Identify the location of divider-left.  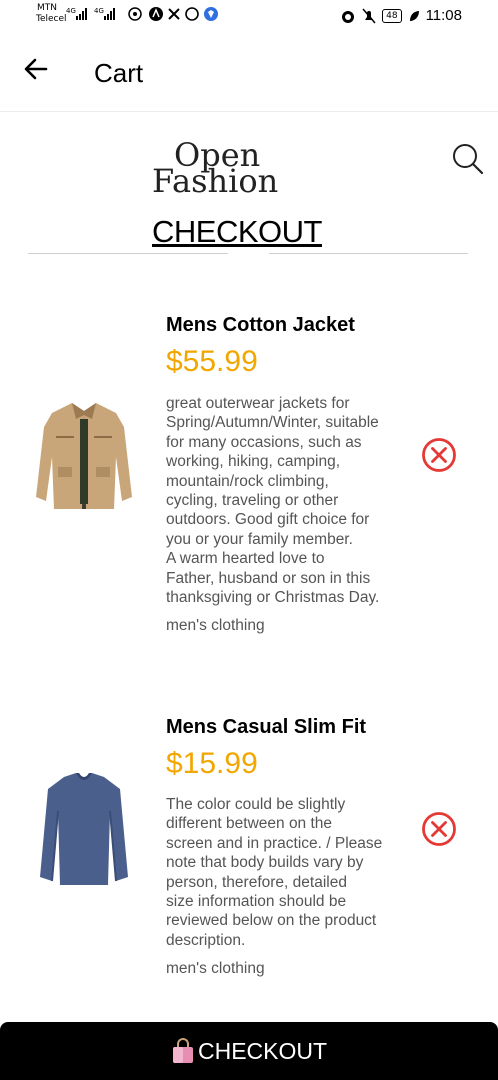
(128, 253).